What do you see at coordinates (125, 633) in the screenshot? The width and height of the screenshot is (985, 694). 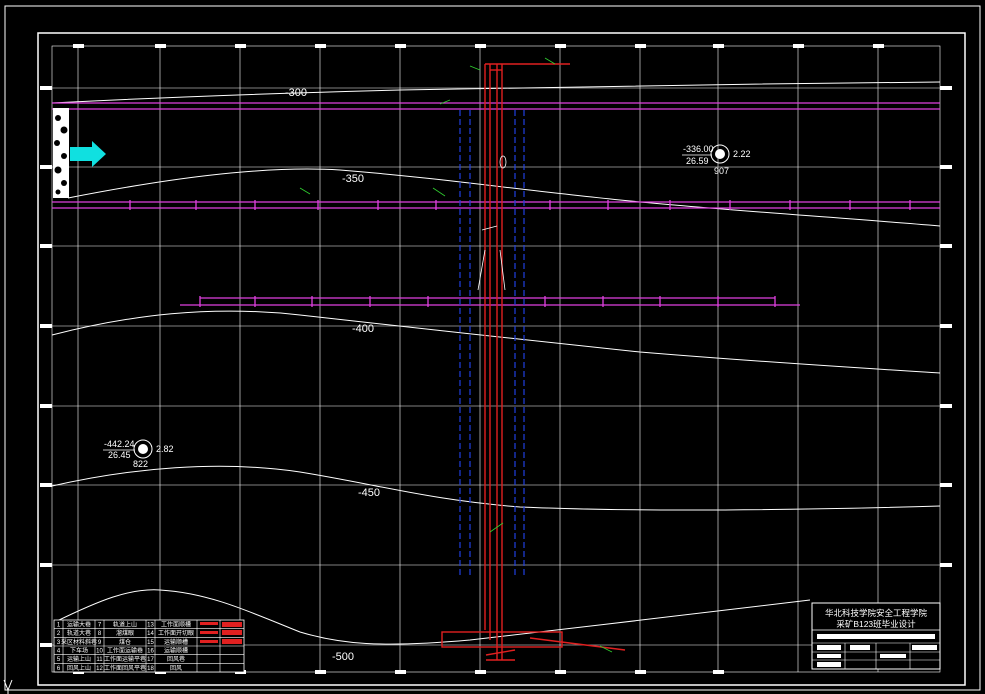 I see `legend-cell: 溜煤眼` at bounding box center [125, 633].